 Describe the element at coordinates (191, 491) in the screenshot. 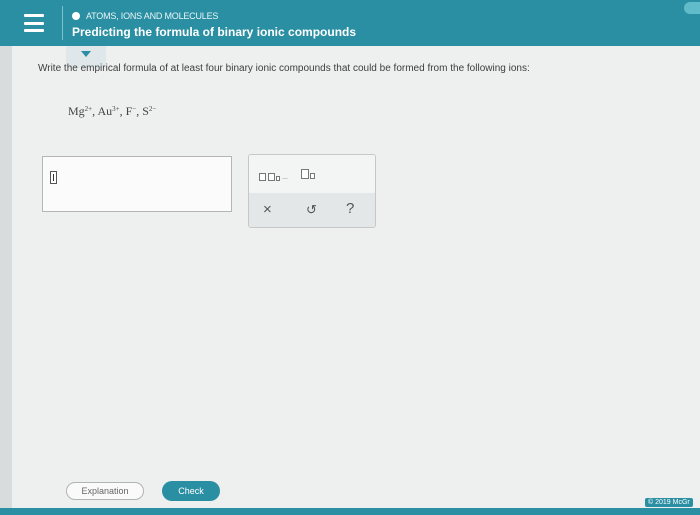

I see `check-button: Check` at that location.